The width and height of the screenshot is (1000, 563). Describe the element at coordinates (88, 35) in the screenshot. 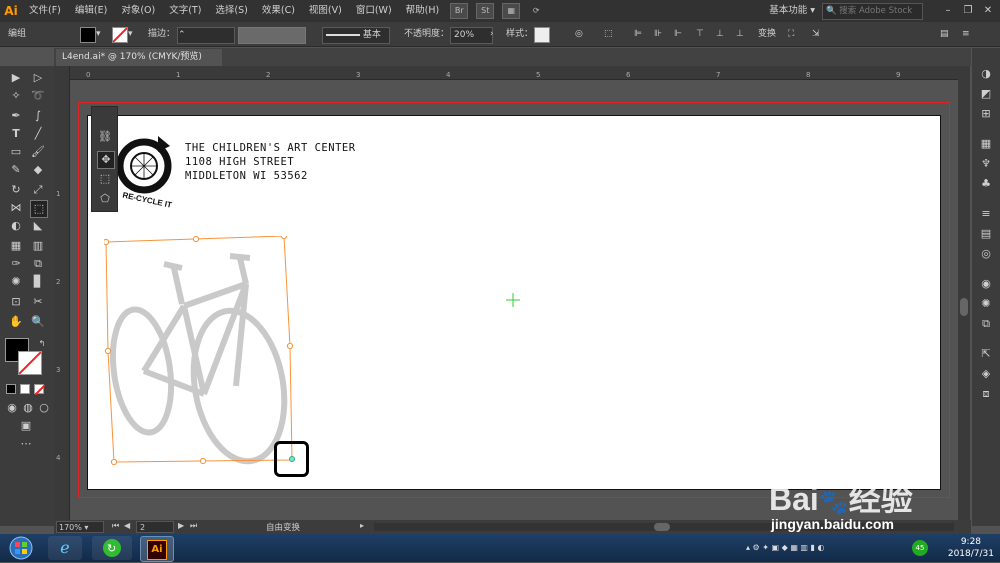

I see `fill-swatch` at that location.